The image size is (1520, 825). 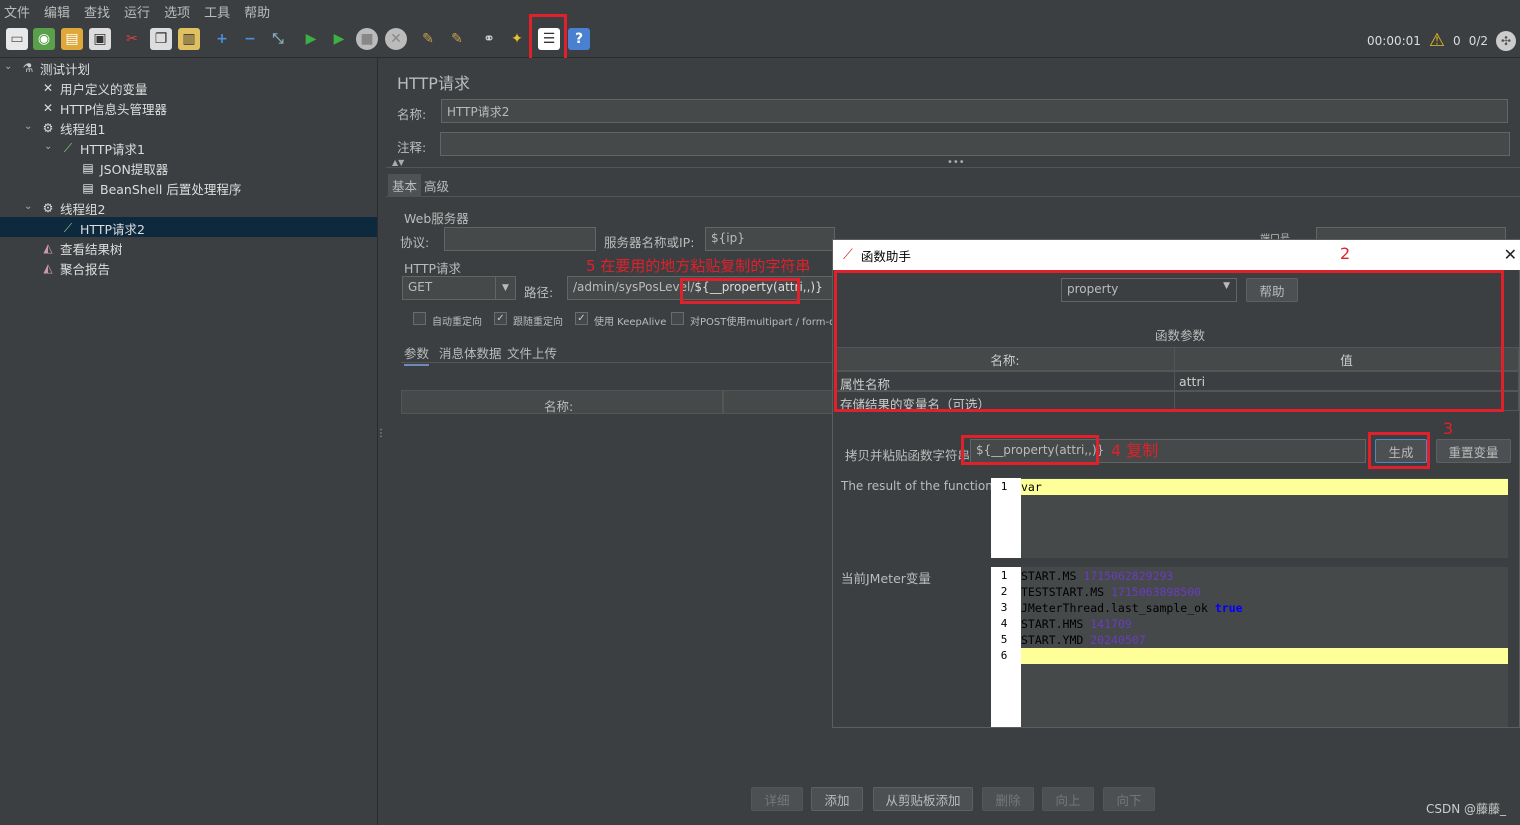 I want to click on tree-item-header-manager: ✕ HTTP信息头管理器, so click(x=103, y=108).